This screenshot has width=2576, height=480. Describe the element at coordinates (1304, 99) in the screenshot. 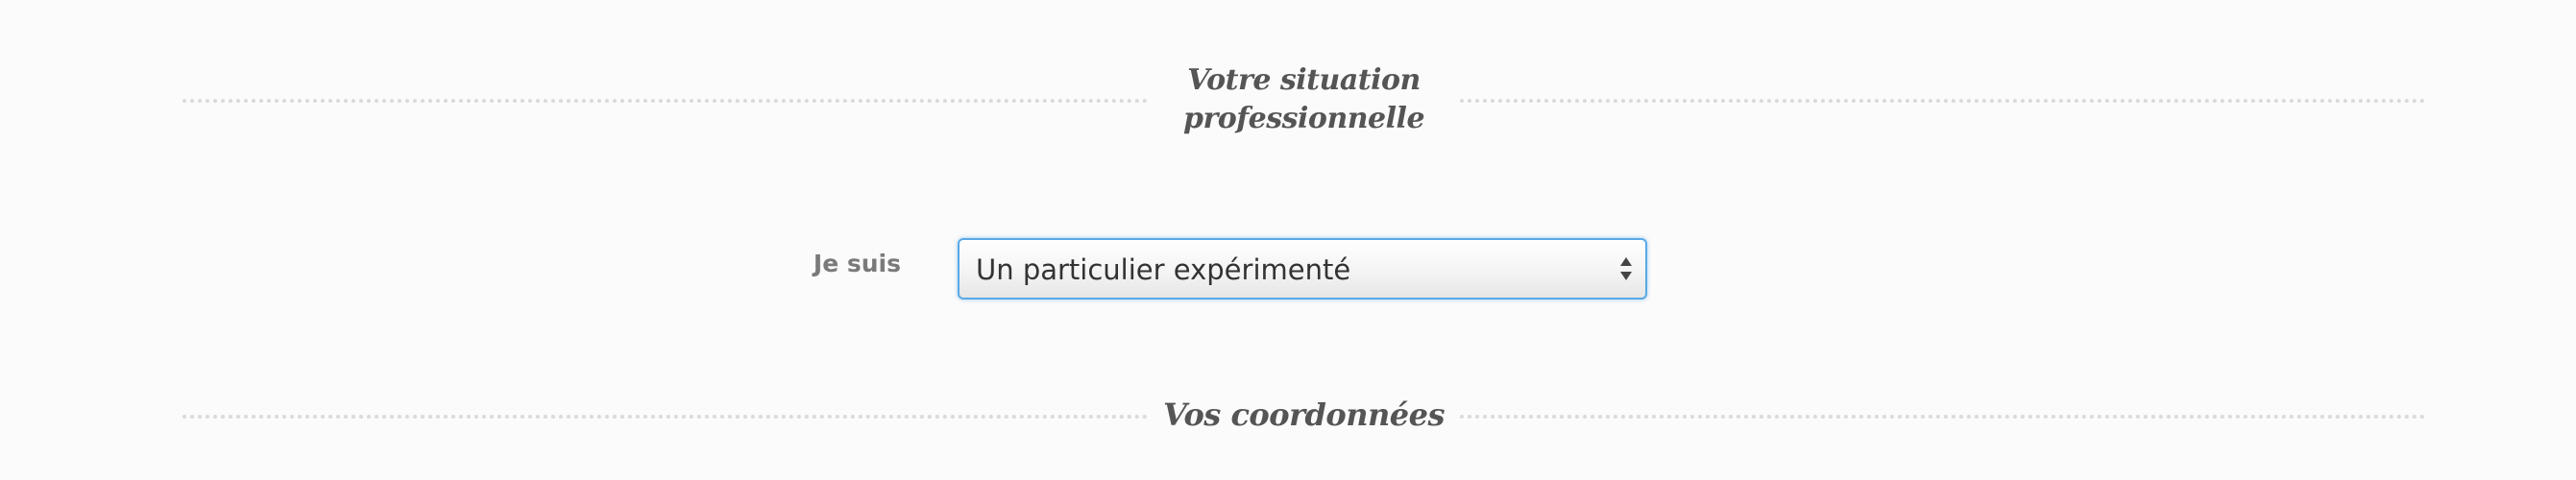

I see `section-title: Votre situation professionnelle` at that location.